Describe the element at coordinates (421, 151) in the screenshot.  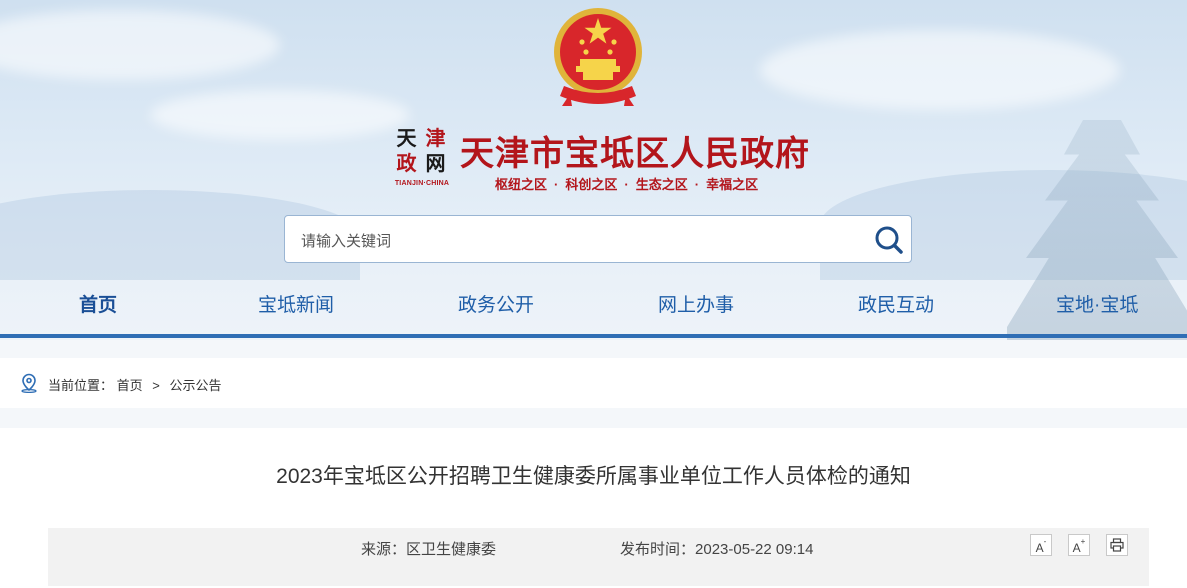
I see `city-seal-logo: 天 津 政 网` at that location.